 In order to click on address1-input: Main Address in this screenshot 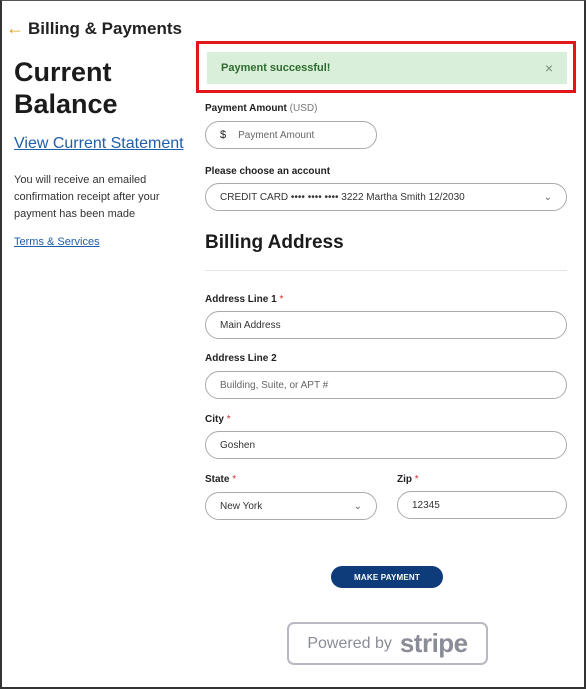, I will do `click(386, 325)`.